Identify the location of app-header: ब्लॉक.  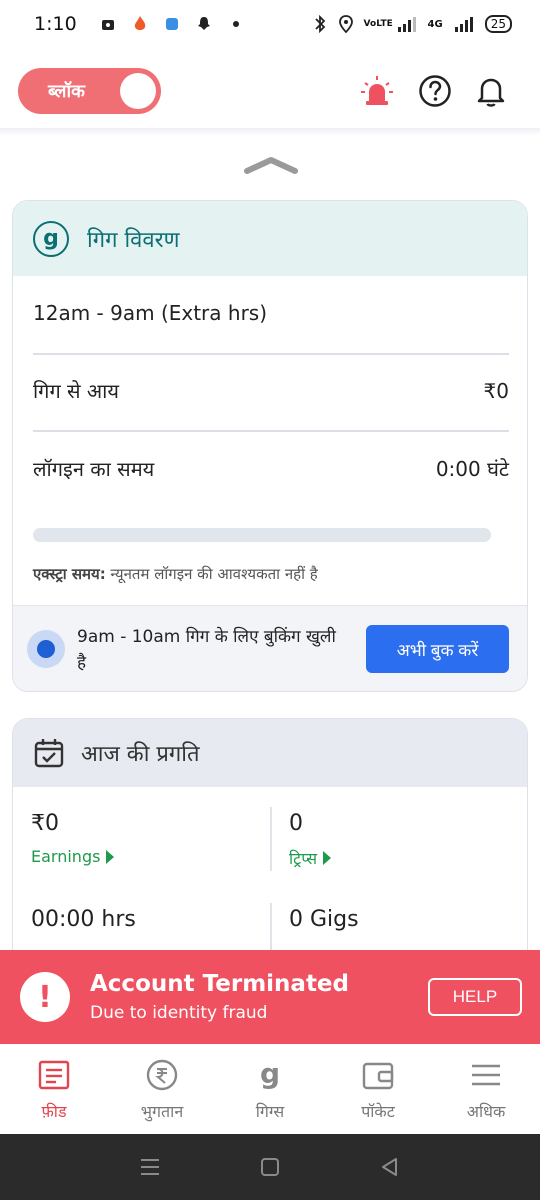
(270, 91).